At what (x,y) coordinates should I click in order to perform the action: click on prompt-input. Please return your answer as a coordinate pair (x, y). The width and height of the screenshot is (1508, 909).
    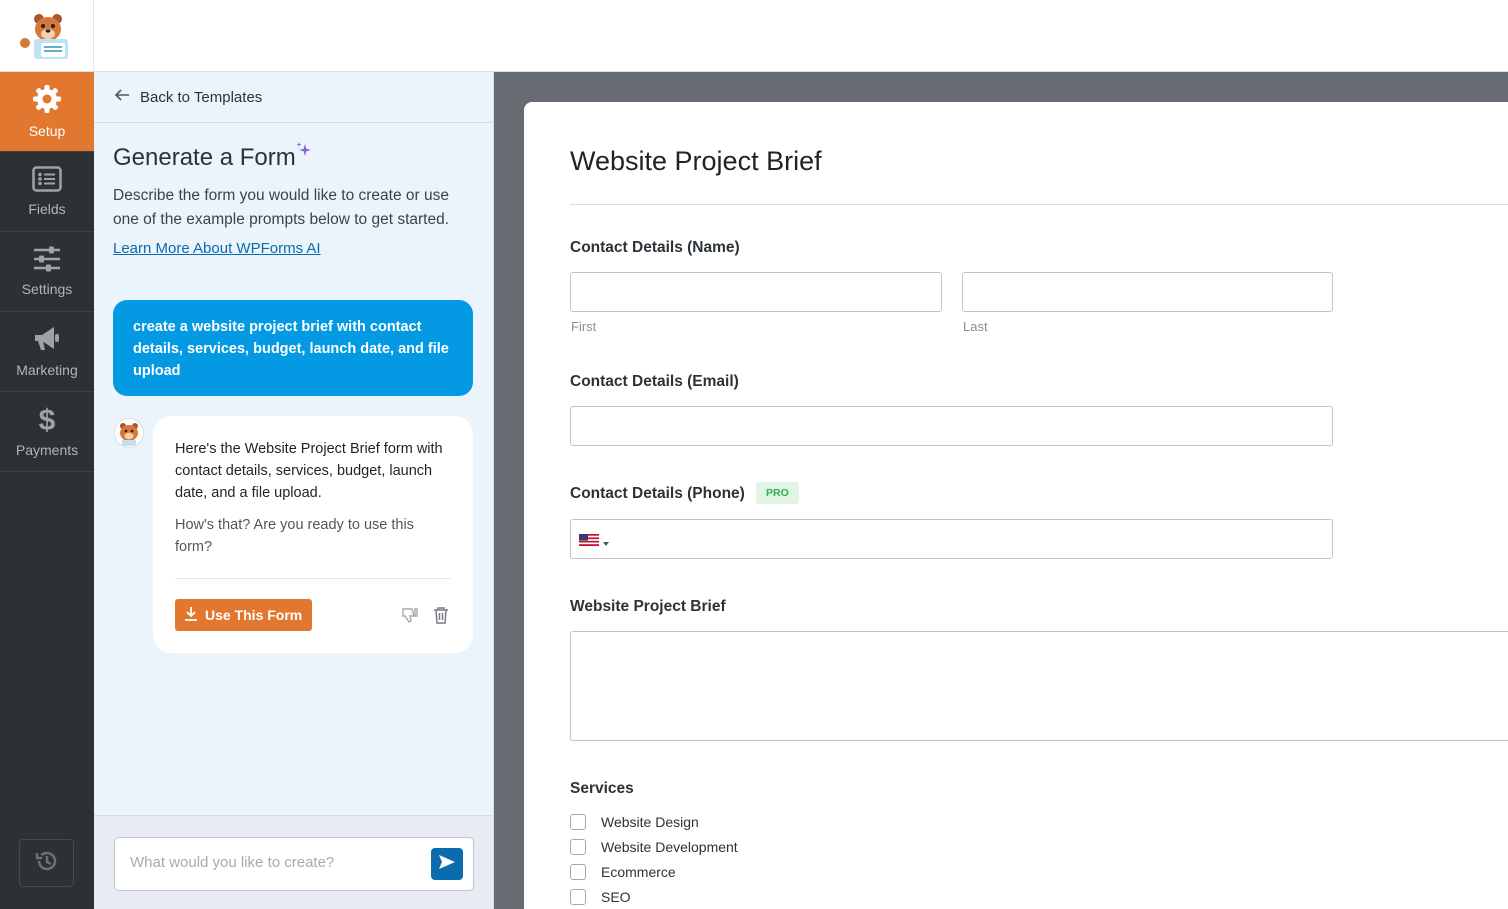
    Looking at the image, I should click on (270, 862).